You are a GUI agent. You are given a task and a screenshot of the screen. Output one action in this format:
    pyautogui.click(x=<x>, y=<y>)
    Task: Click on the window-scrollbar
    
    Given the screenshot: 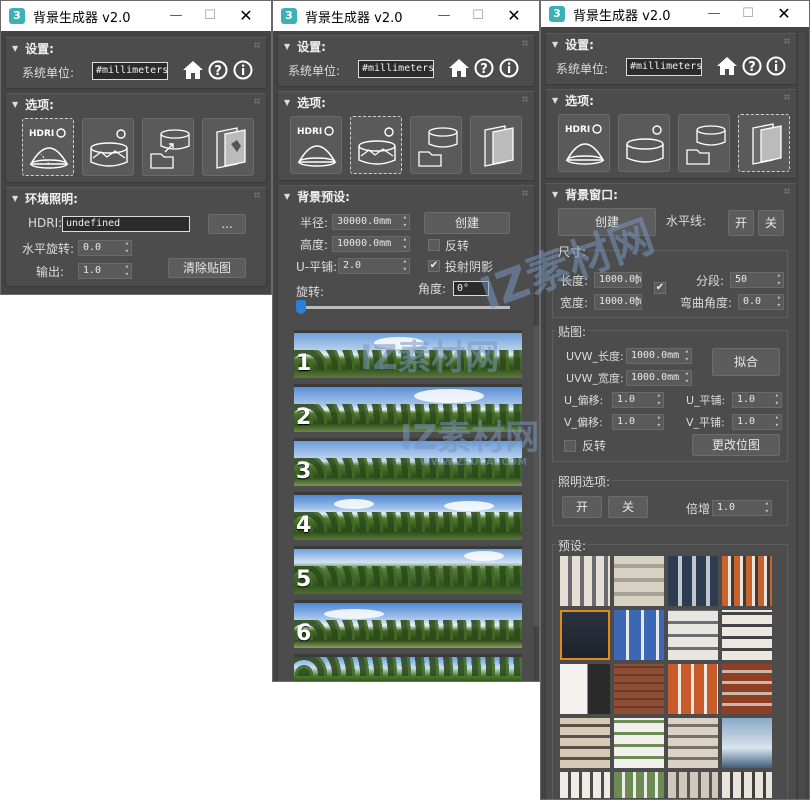 What is the action you would take?
    pyautogui.click(x=802, y=416)
    